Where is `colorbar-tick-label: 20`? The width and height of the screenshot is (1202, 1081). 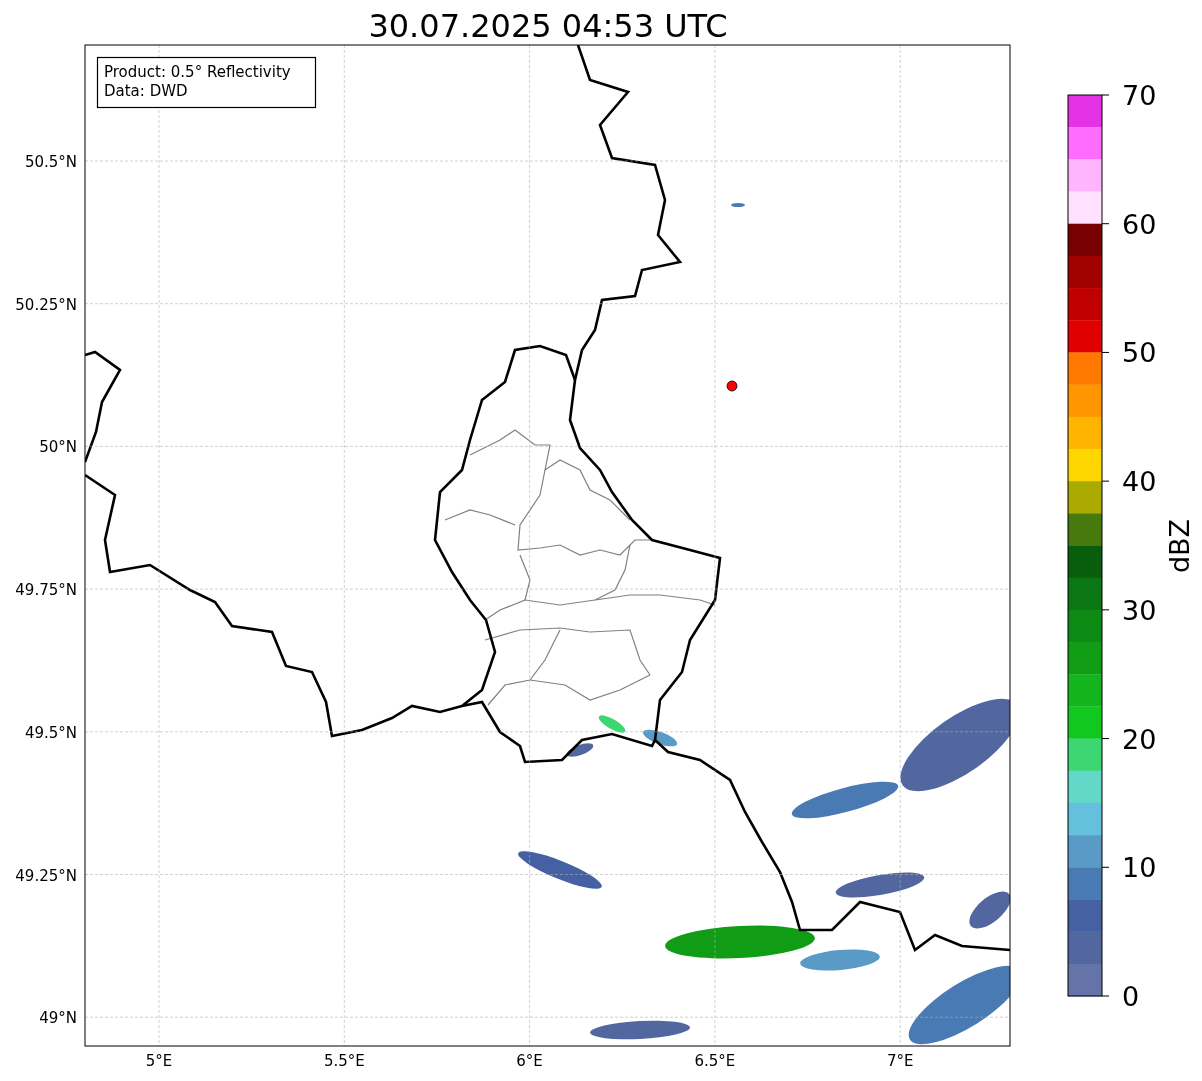
colorbar-tick-label: 20 is located at coordinates (1139, 739).